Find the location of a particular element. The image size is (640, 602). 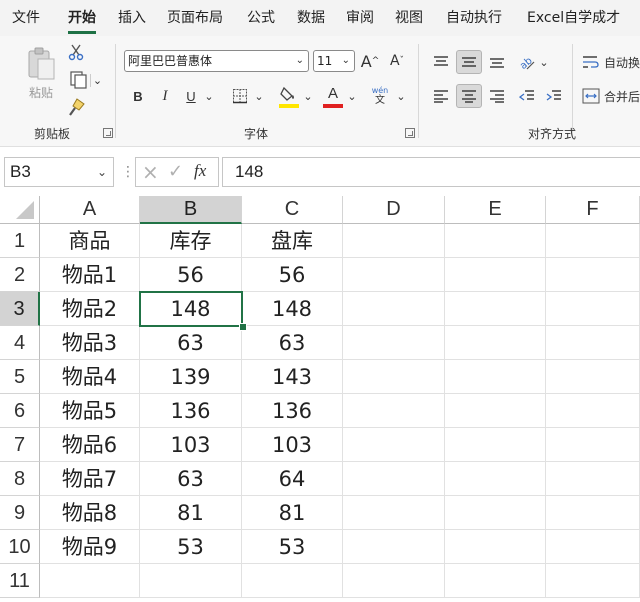

cell-d8 is located at coordinates (394, 479).